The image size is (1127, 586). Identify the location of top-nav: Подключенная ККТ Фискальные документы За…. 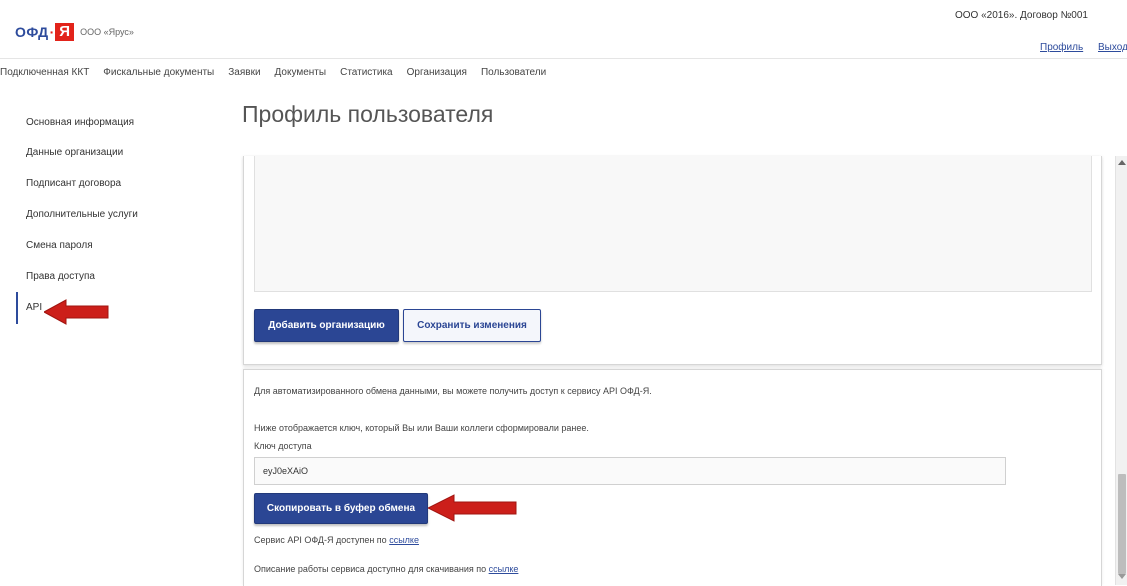
(280, 75).